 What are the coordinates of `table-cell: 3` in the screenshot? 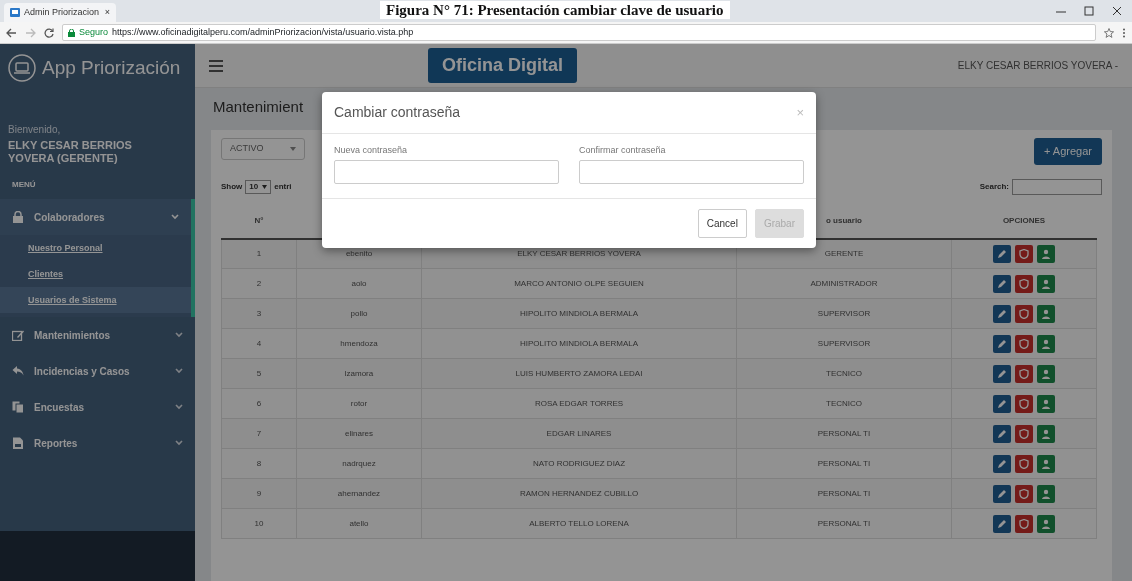 It's located at (259, 313).